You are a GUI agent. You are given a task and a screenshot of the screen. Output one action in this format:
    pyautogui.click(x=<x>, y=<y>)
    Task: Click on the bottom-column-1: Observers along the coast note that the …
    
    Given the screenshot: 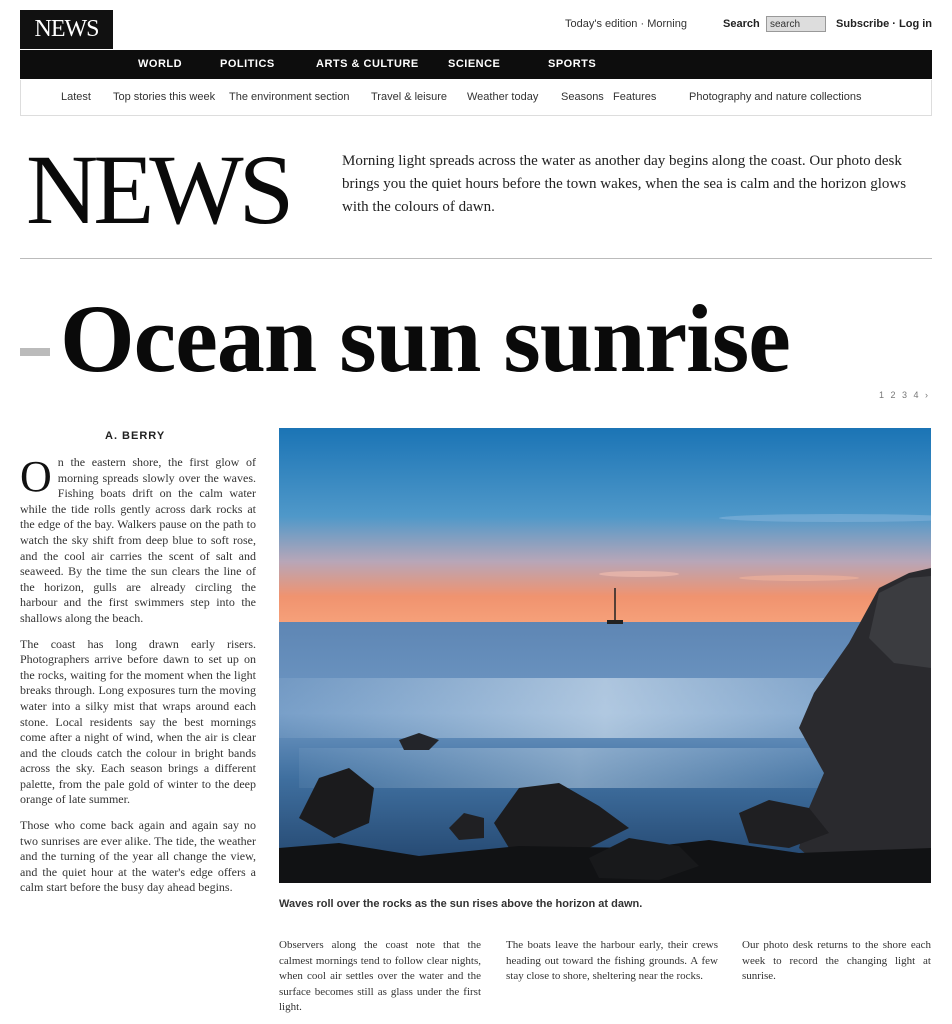 What is the action you would take?
    pyautogui.click(x=380, y=976)
    